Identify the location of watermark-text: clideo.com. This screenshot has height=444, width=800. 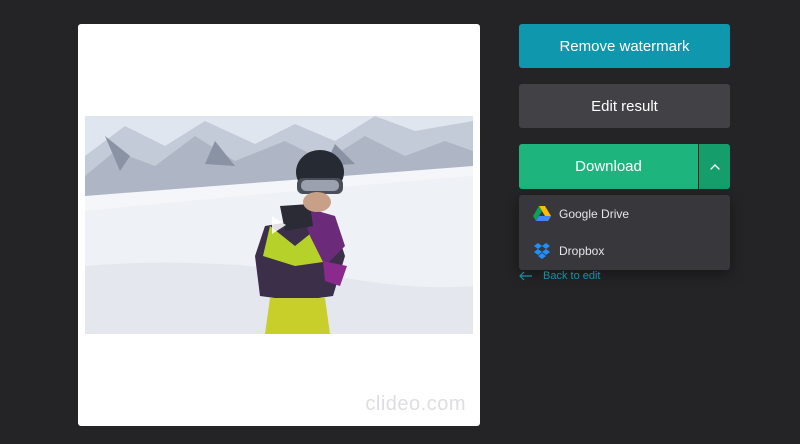
(415, 404).